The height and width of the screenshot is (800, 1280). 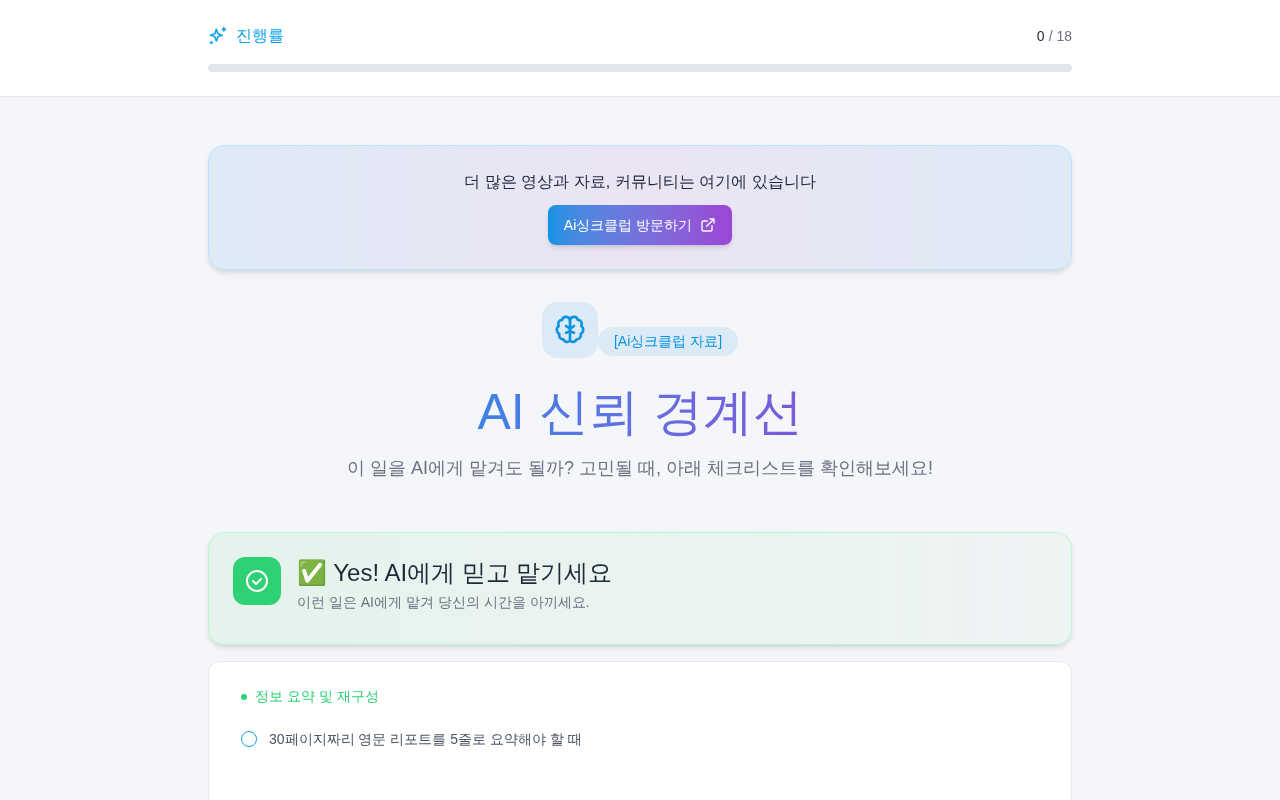 I want to click on sparkle-icon, so click(x=218, y=36).